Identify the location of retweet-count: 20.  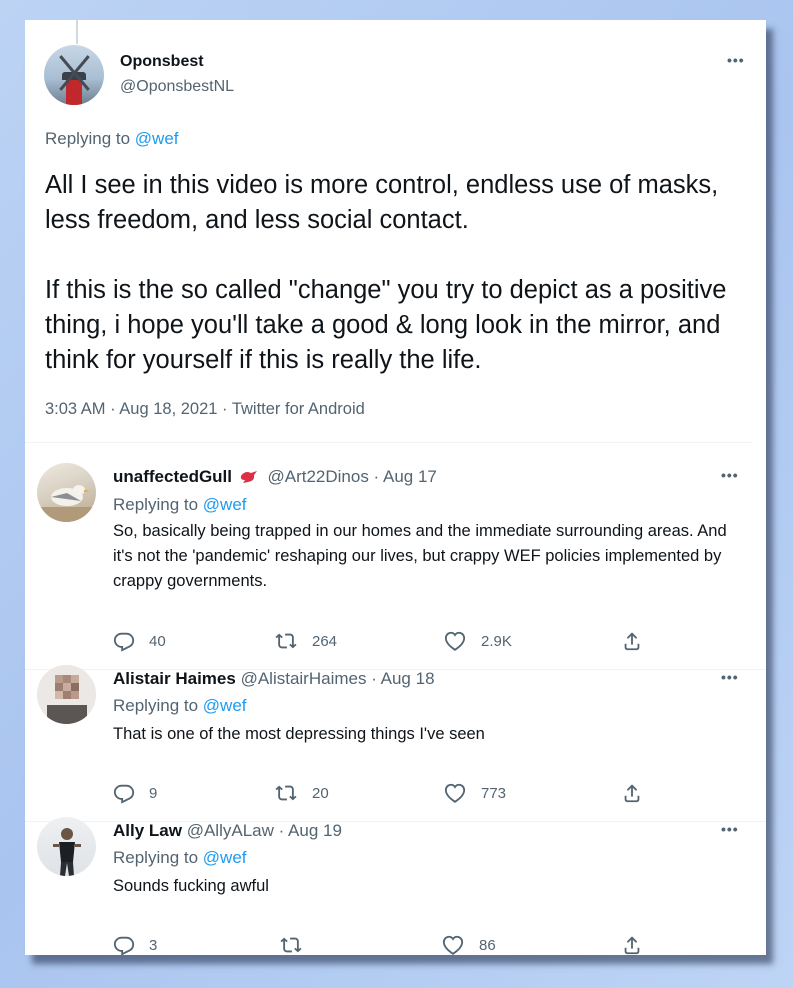
(320, 793).